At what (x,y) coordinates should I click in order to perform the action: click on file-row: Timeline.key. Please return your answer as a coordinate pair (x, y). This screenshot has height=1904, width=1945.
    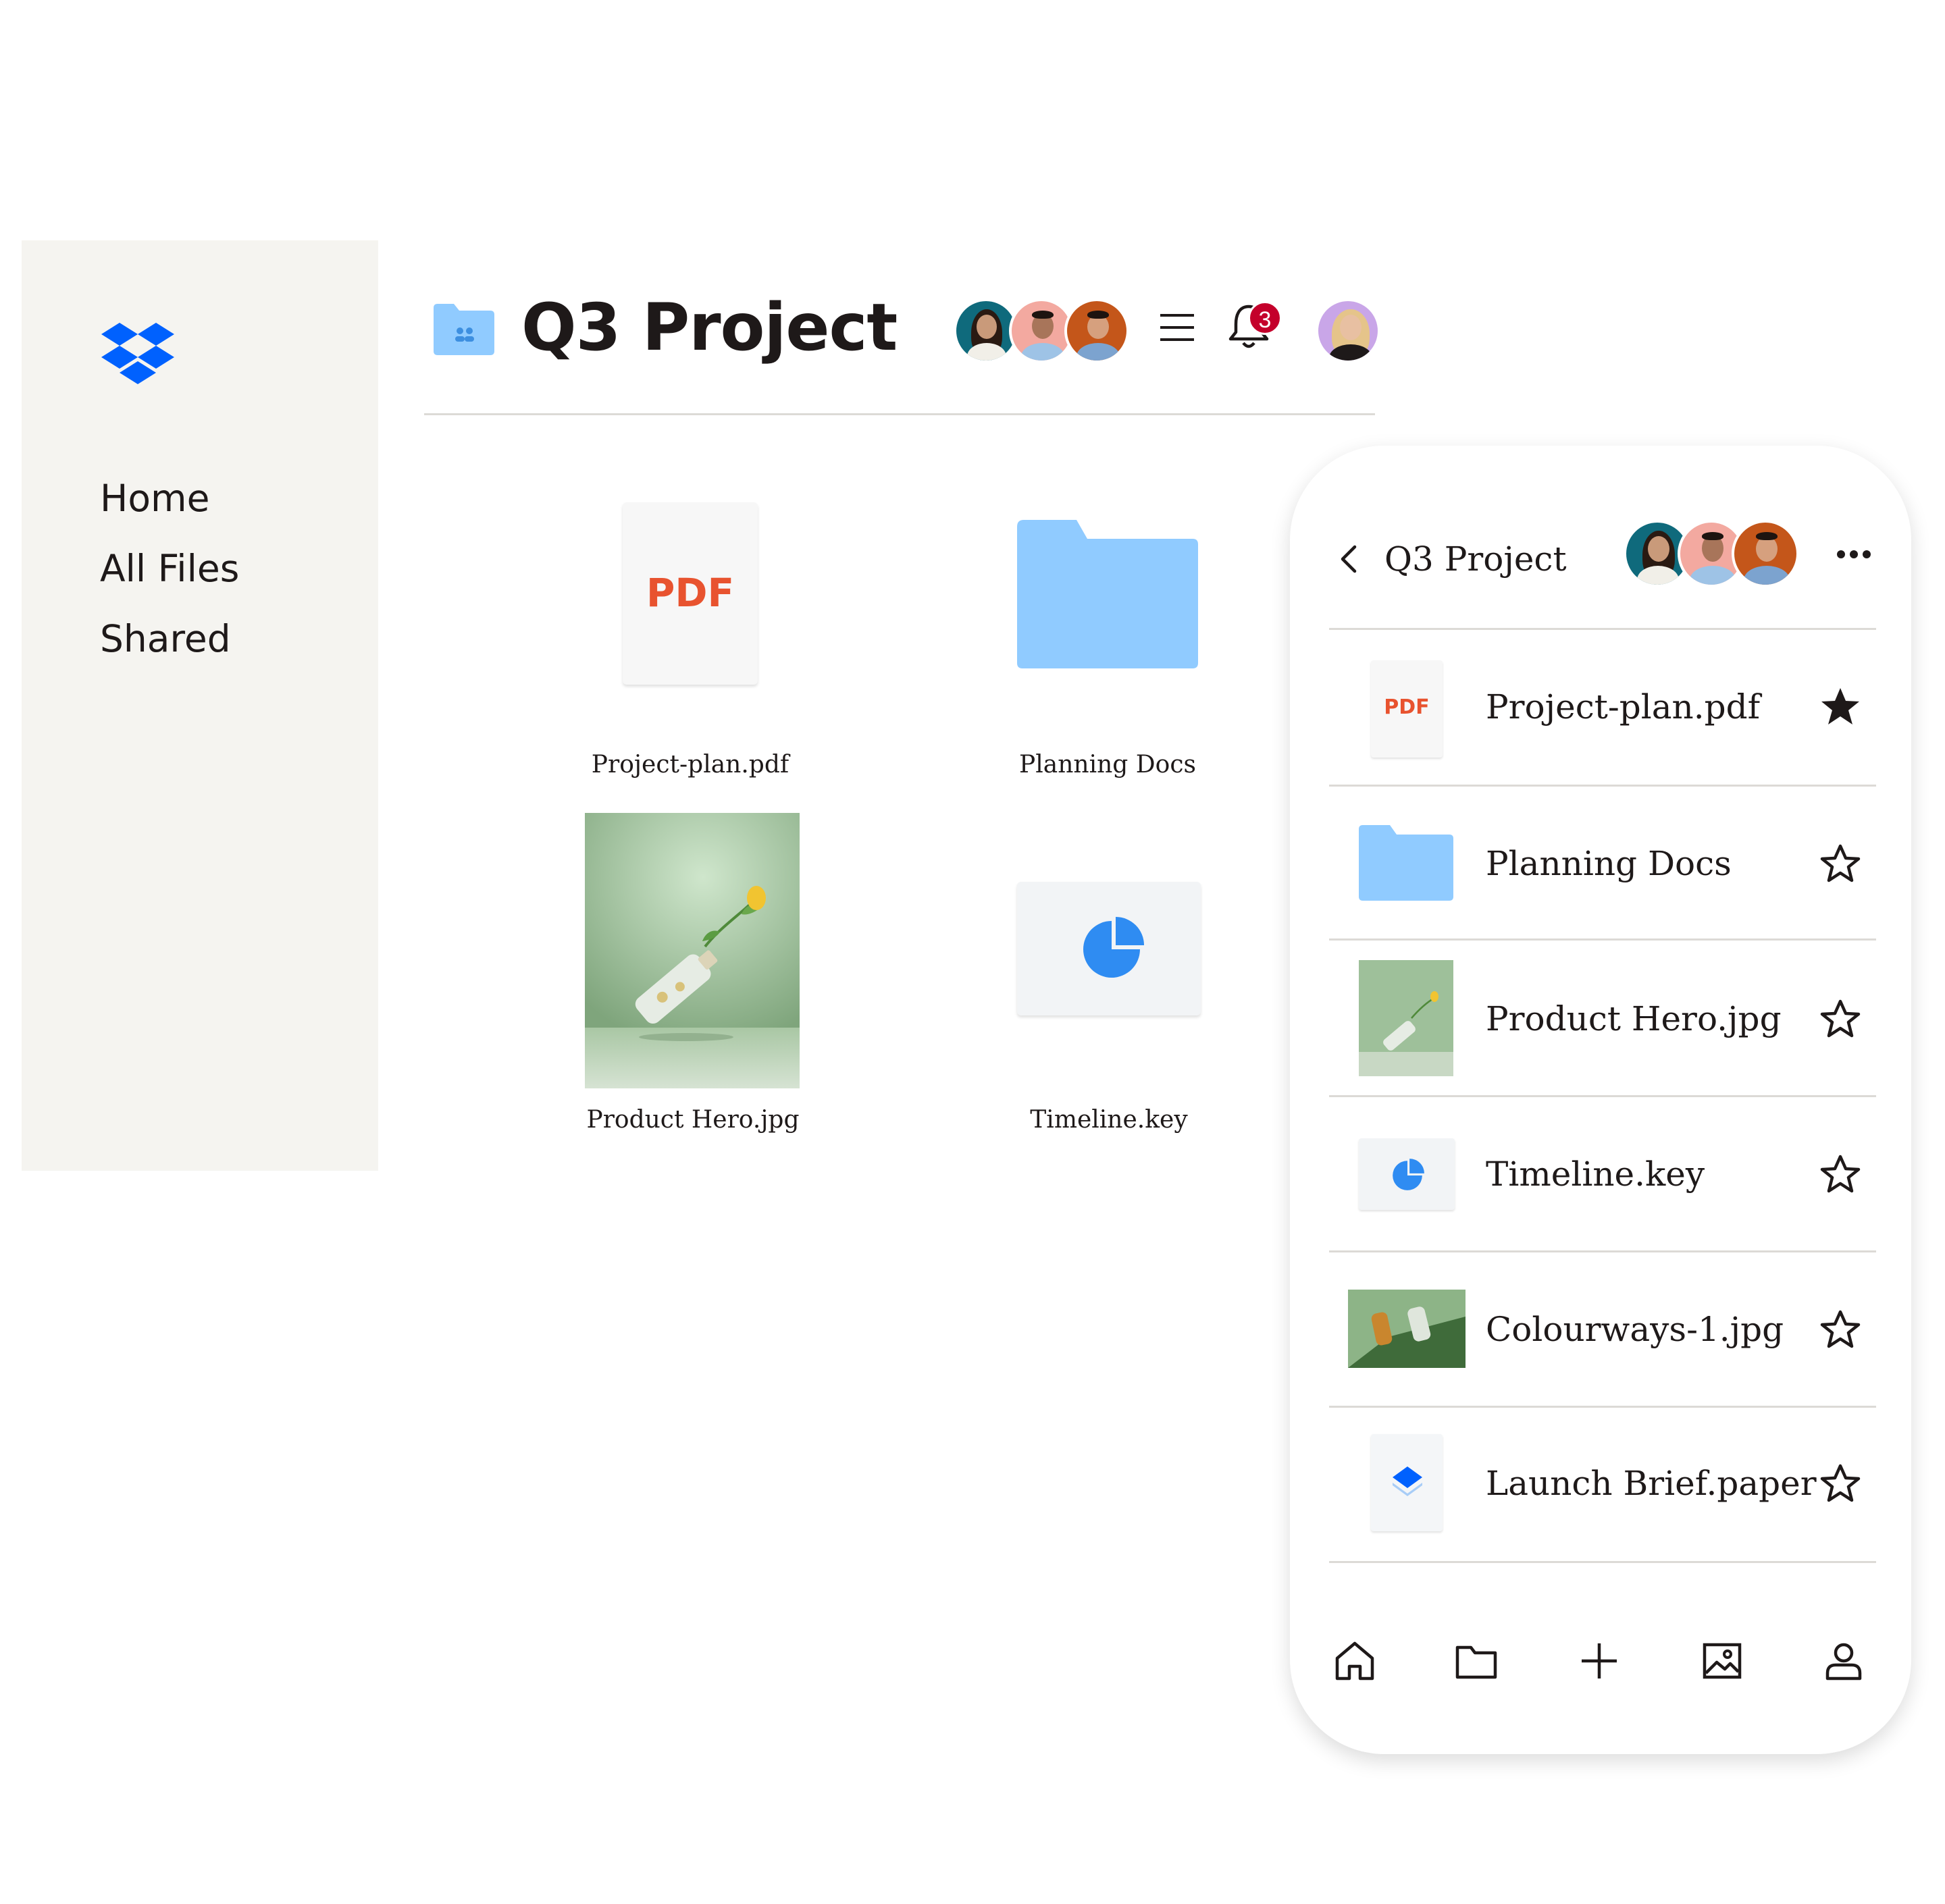
    Looking at the image, I should click on (1602, 1173).